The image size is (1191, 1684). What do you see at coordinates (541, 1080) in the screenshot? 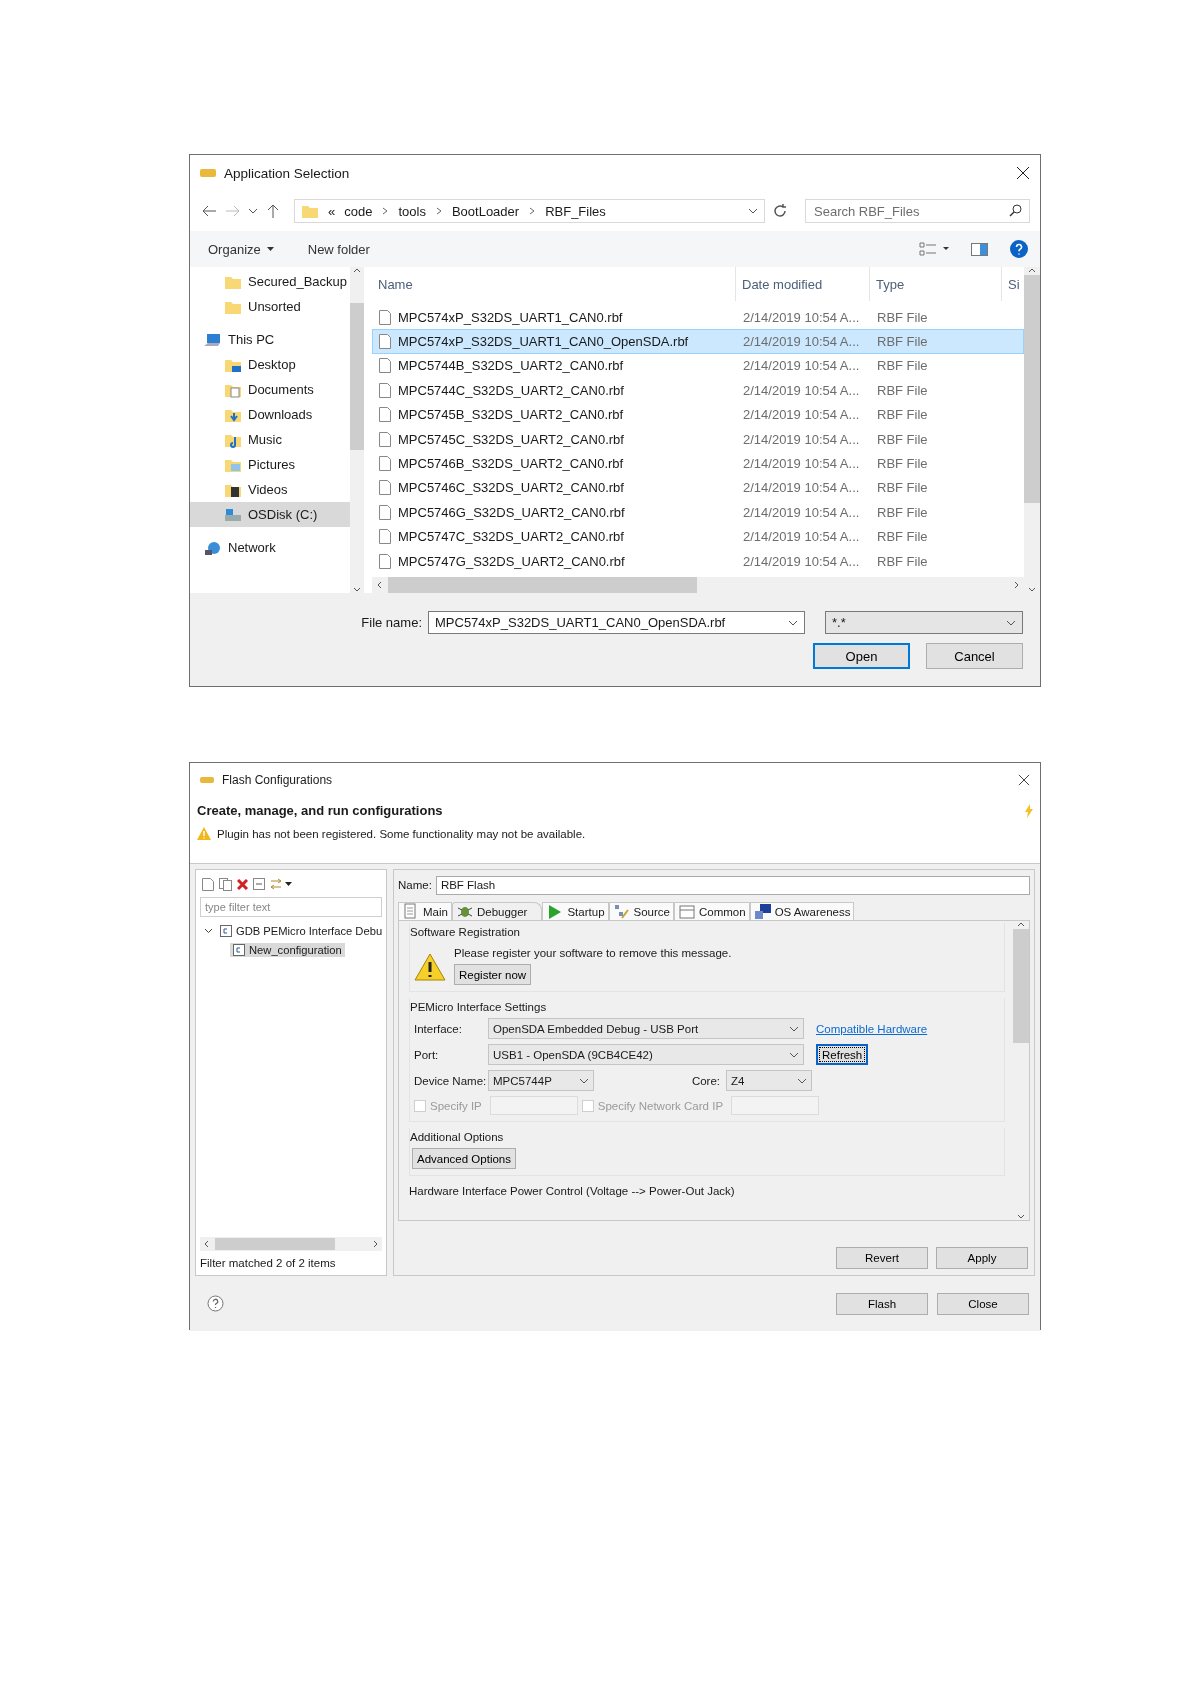
I see `device-dropdown: MPC5744P` at bounding box center [541, 1080].